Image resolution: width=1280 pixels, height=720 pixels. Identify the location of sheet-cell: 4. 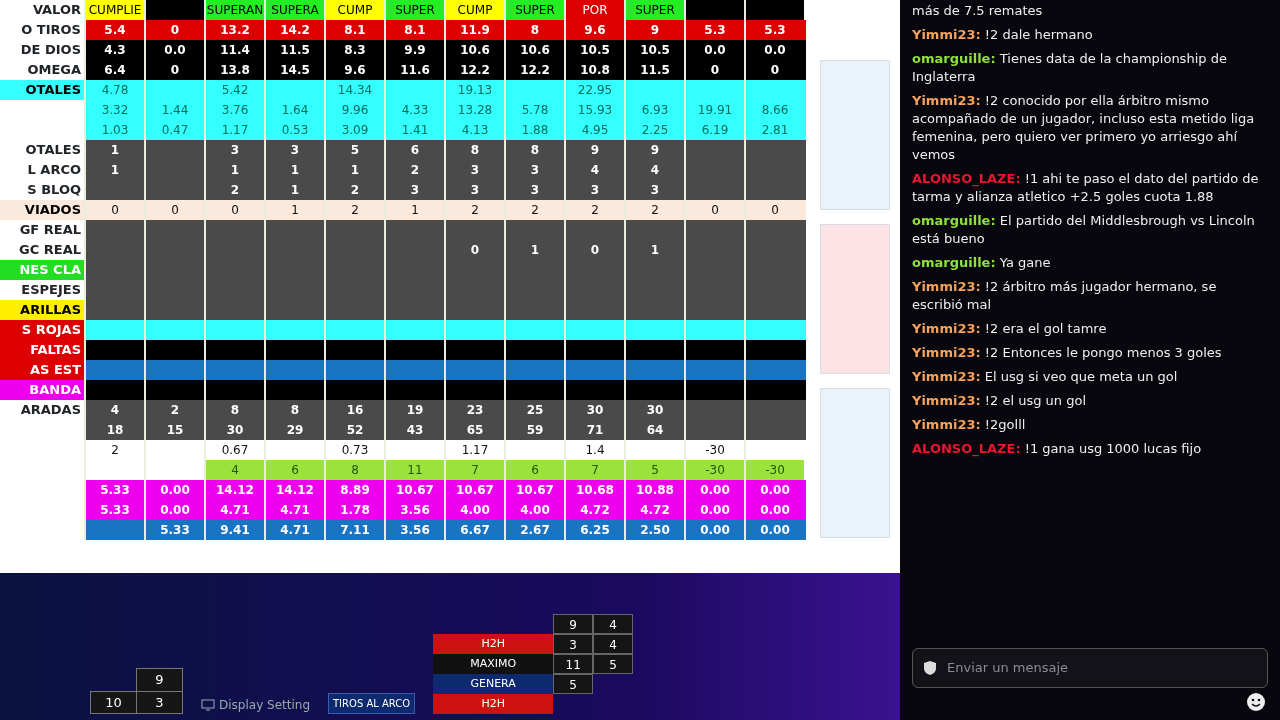
(234, 470).